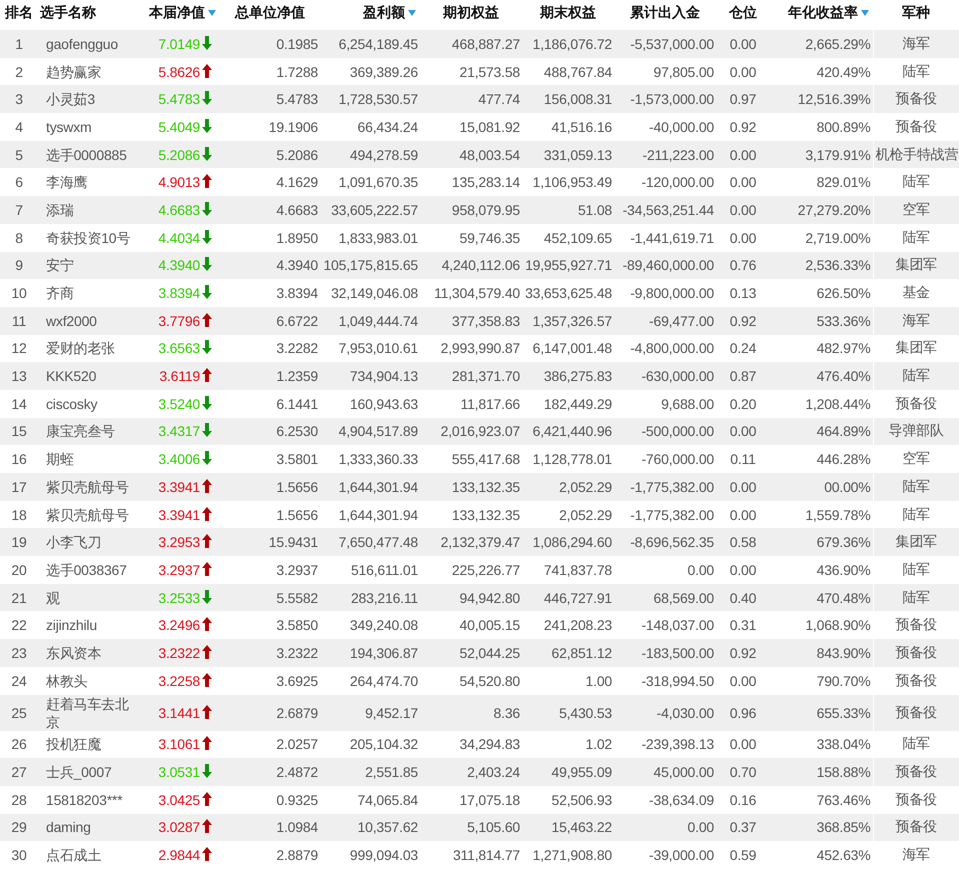 The width and height of the screenshot is (959, 876). What do you see at coordinates (821, 44) in the screenshot?
I see `table-cell: 2,665.29%` at bounding box center [821, 44].